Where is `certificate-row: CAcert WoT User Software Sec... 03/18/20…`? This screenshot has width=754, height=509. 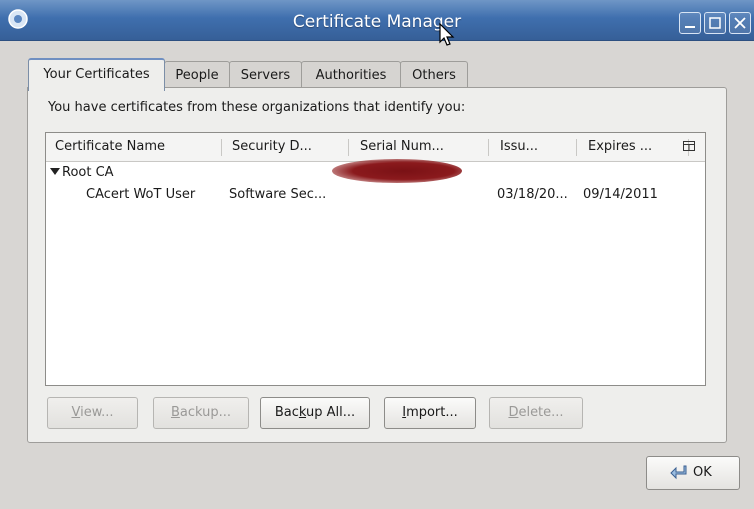 certificate-row: CAcert WoT User Software Sec... 03/18/20… is located at coordinates (375, 195).